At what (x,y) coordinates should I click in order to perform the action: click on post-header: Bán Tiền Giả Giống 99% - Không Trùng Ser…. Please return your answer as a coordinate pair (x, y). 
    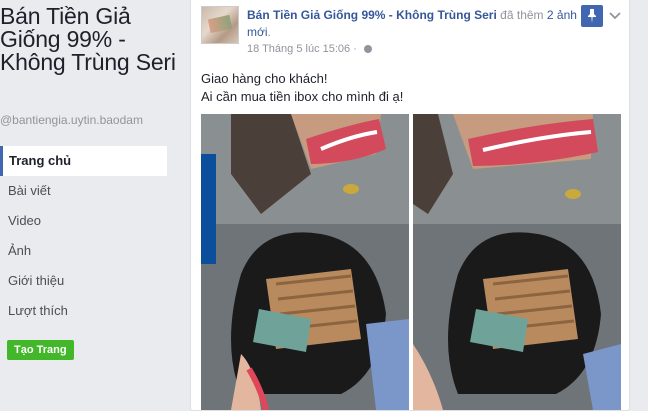
    Looking at the image, I should click on (412, 23).